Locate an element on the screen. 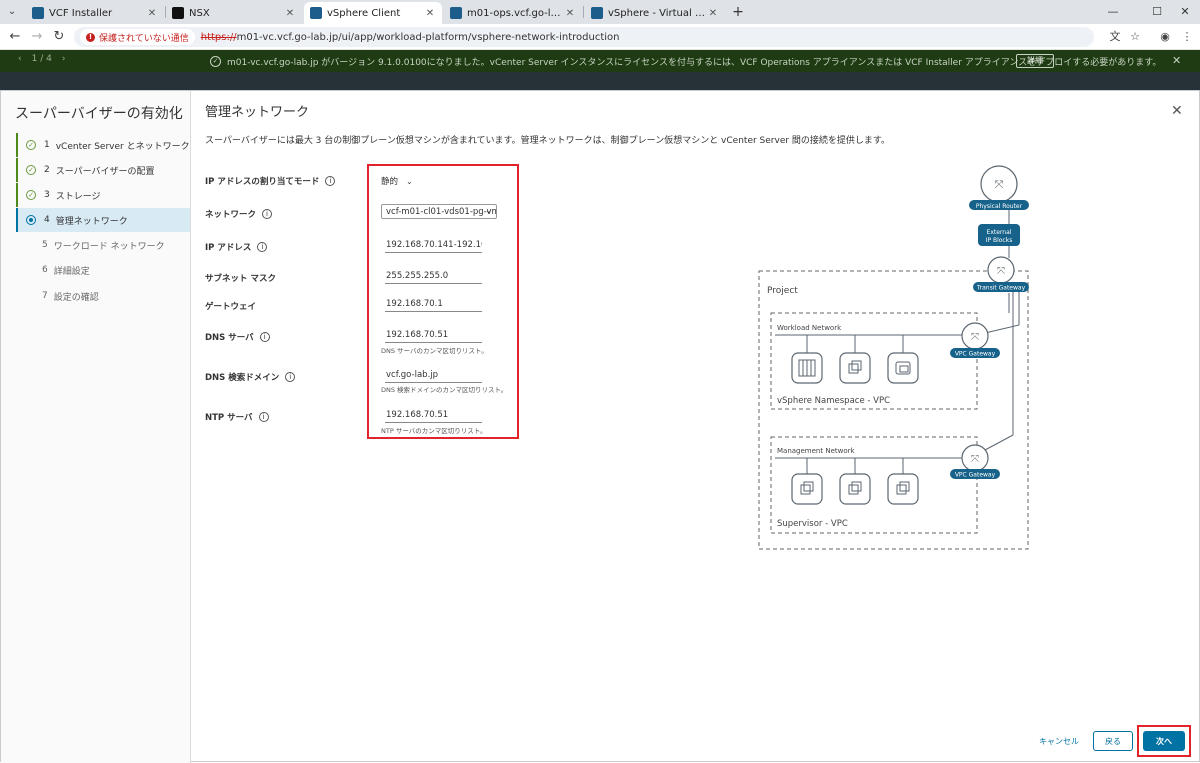 This screenshot has height=763, width=1200. tab-label: NSX is located at coordinates (199, 13).